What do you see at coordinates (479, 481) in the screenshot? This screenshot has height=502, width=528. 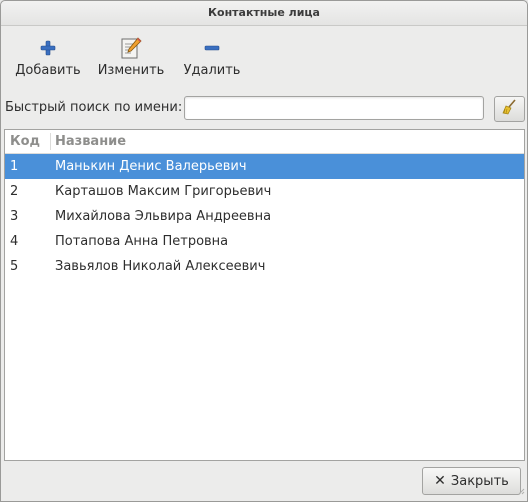 I see `close-button-label: Закрыть` at bounding box center [479, 481].